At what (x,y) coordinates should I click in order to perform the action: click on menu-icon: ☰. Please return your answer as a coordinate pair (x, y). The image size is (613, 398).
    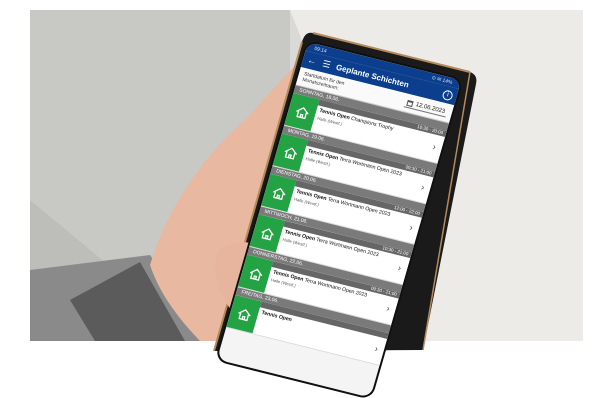
    Looking at the image, I should click on (326, 64).